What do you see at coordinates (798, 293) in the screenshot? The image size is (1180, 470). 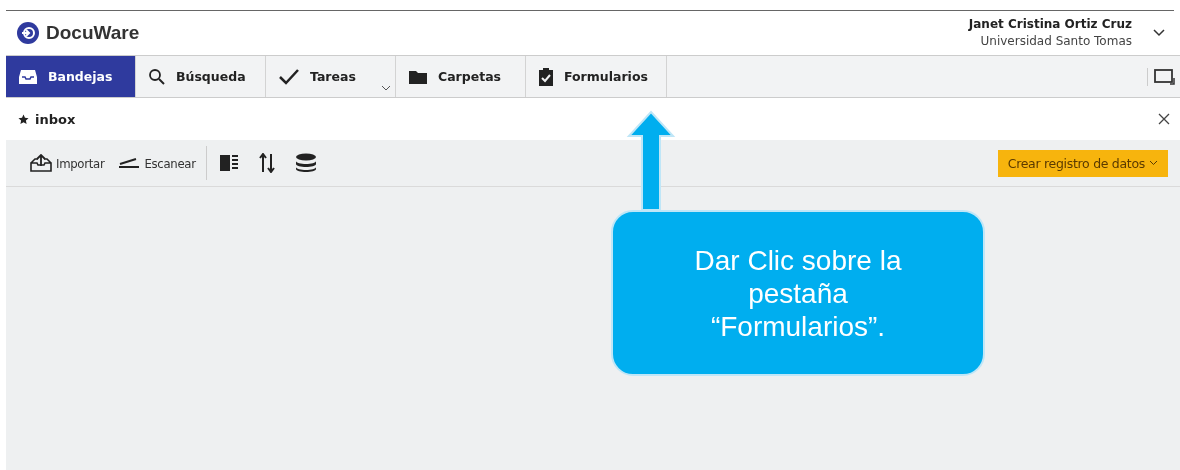 I see `callout-text: Dar Clic sobre la pestaña “Formularios”.` at bounding box center [798, 293].